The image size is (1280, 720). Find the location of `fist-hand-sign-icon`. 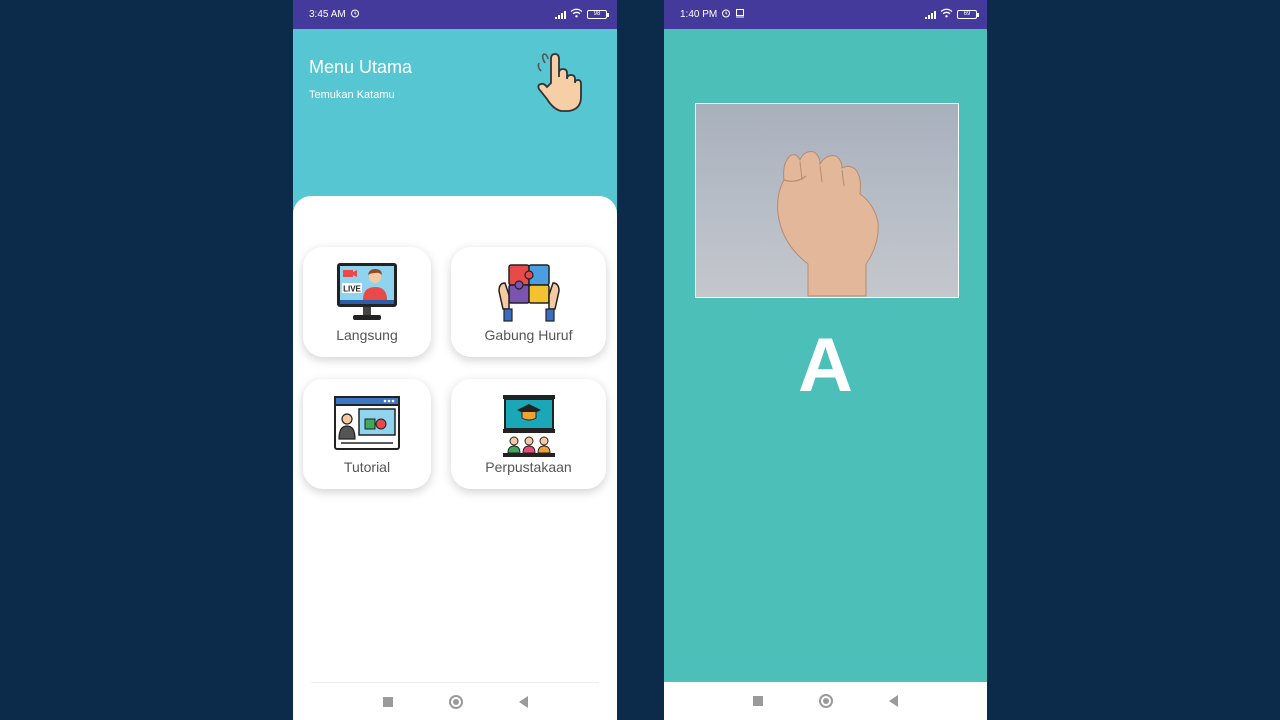

fist-hand-sign-icon is located at coordinates (828, 224).